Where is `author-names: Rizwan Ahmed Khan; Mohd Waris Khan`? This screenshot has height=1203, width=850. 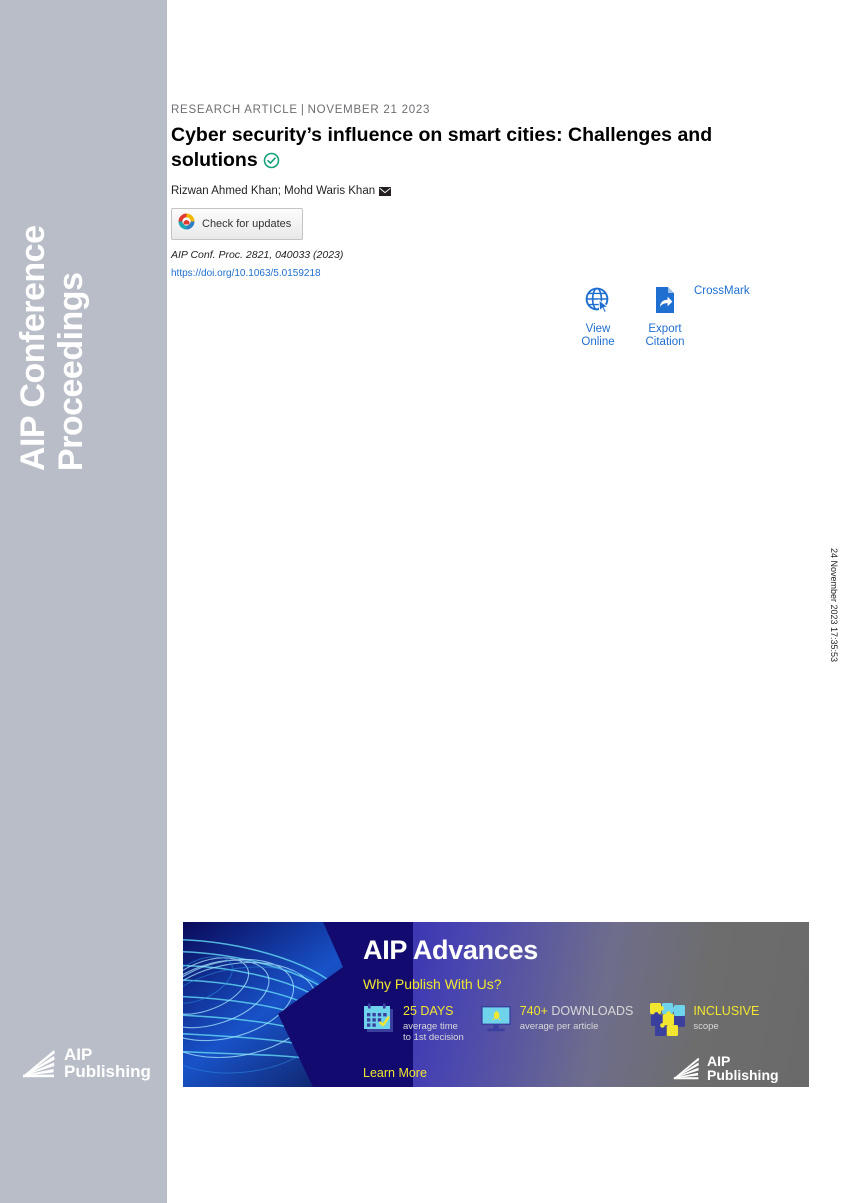
author-names: Rizwan Ahmed Khan; Mohd Waris Khan is located at coordinates (273, 191).